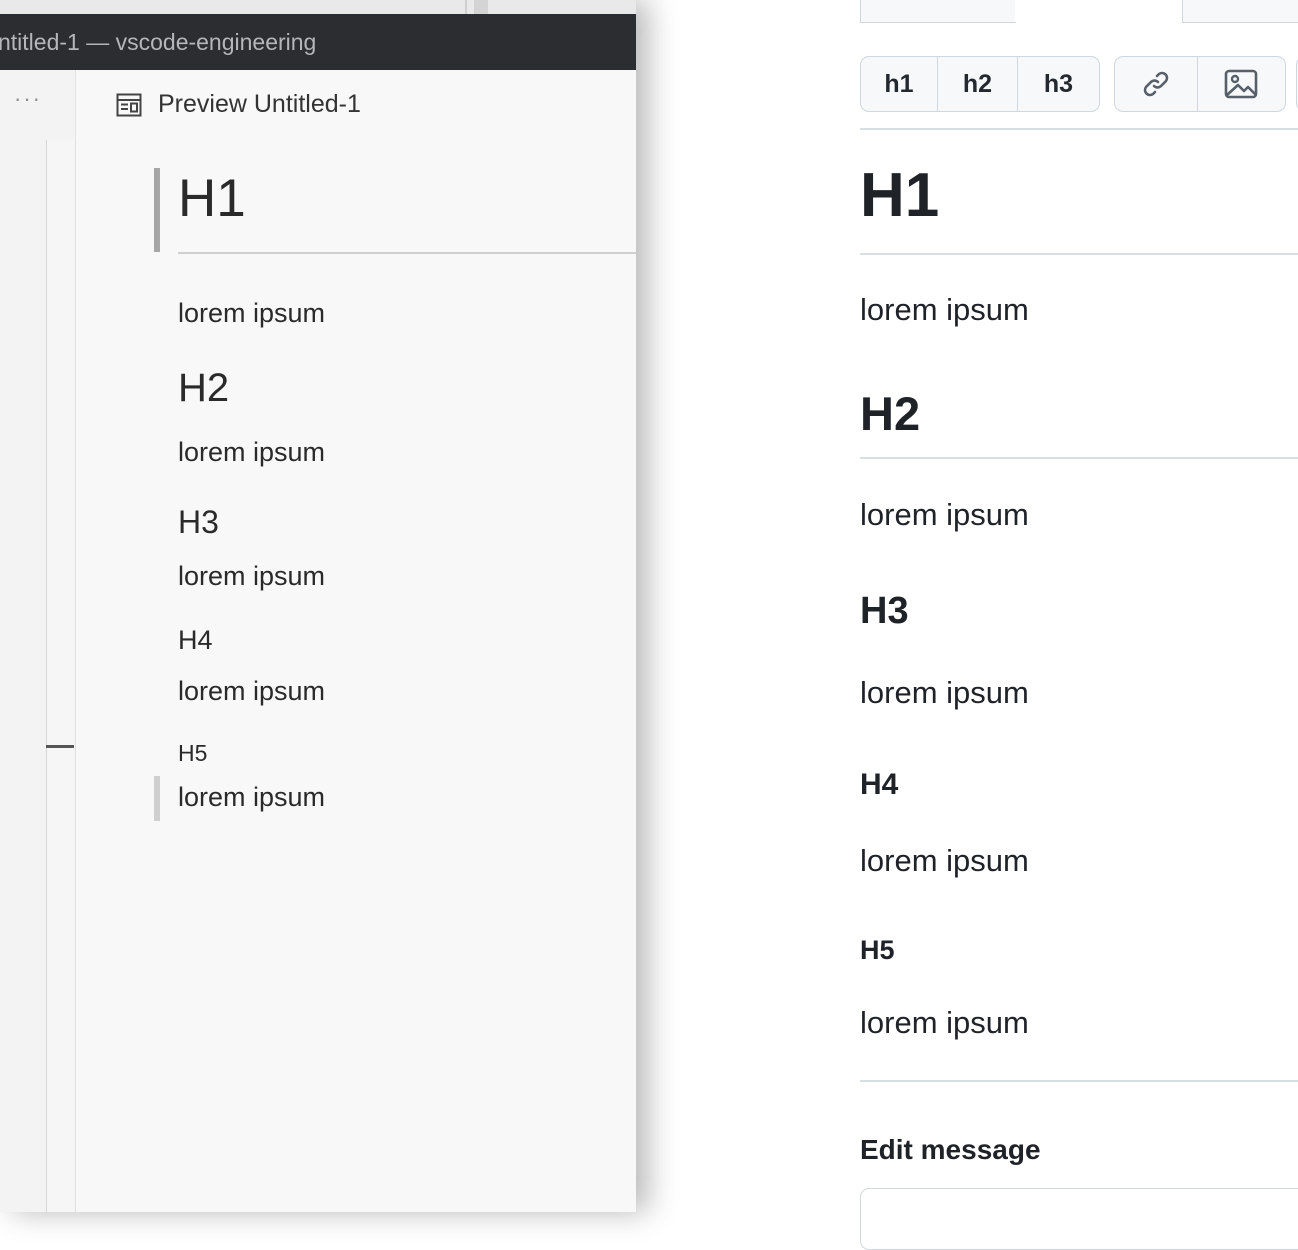 This screenshot has height=1250, width=1298. Describe the element at coordinates (252, 576) in the screenshot. I see `preview-paragraph-3: lorem ipsum` at that location.